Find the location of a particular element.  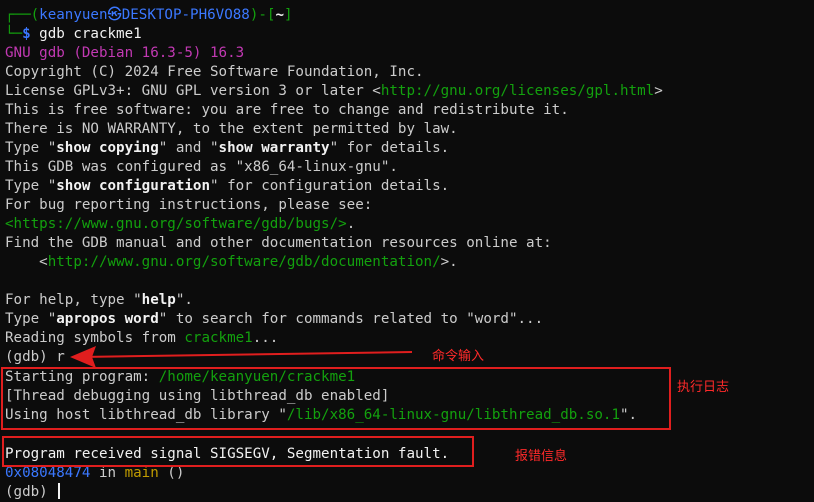

annotation-exec-log: 执行日志 is located at coordinates (703, 387).